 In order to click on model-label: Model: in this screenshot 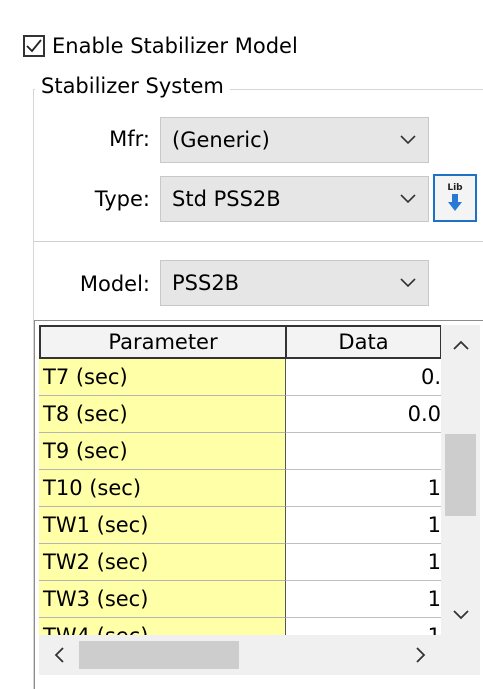, I will do `click(114, 284)`.